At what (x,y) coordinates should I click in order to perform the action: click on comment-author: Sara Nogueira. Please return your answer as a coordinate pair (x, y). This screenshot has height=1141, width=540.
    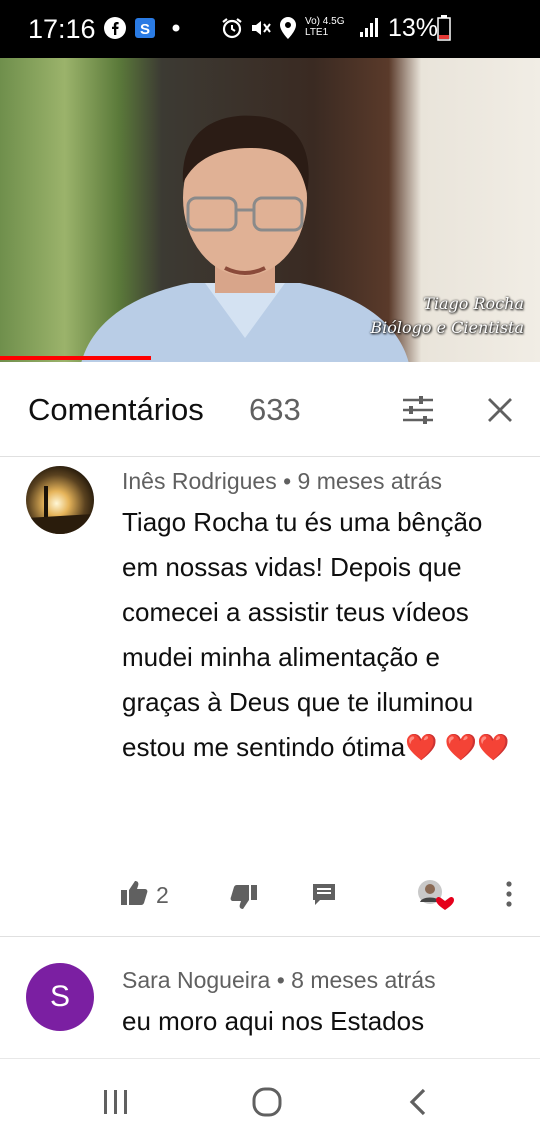
    Looking at the image, I should click on (196, 980).